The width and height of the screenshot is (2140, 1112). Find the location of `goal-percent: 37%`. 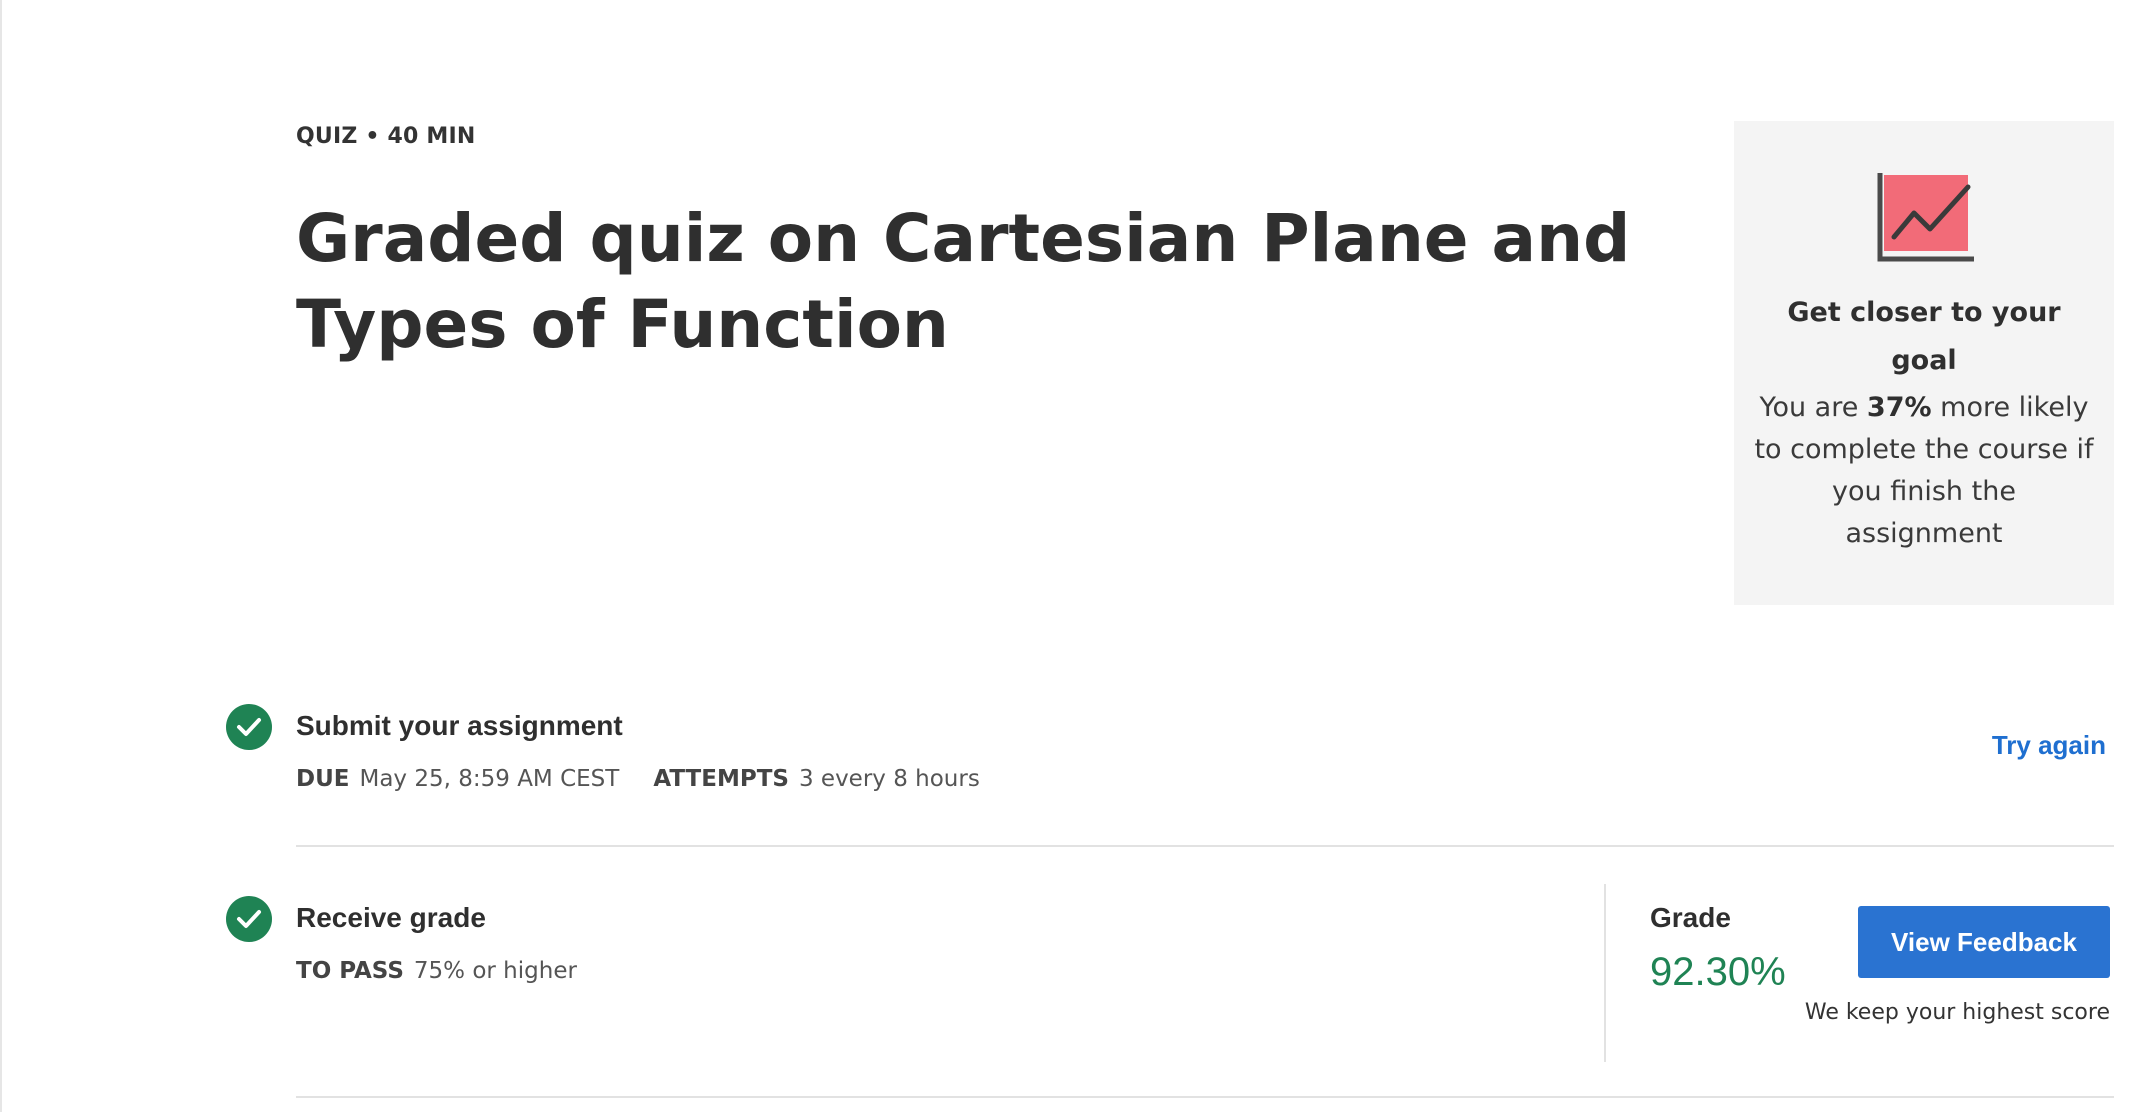

goal-percent: 37% is located at coordinates (1899, 407).